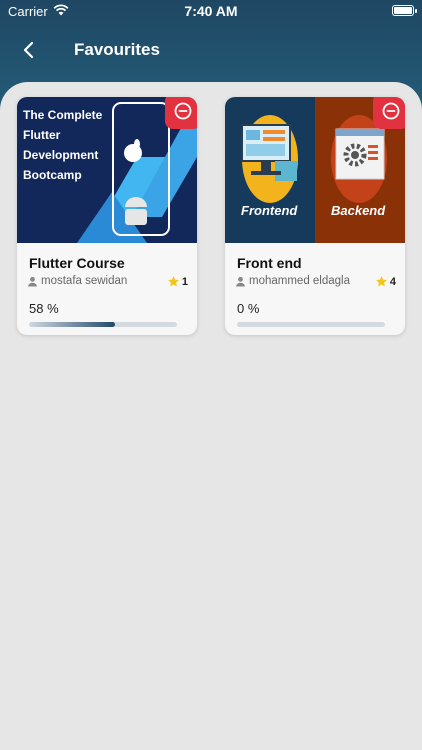 The width and height of the screenshot is (422, 750). I want to click on course-author: mostafa sewidan, so click(77, 281).